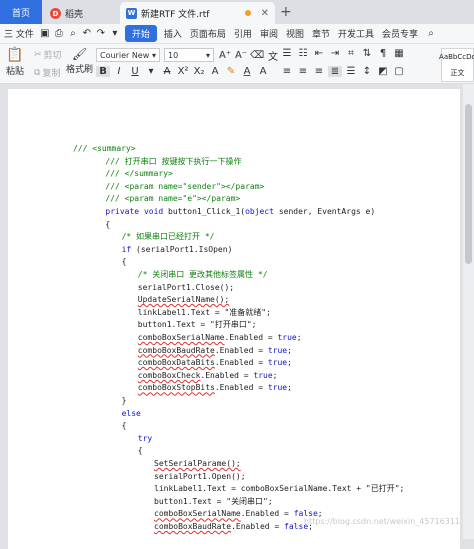 This screenshot has height=549, width=474. What do you see at coordinates (51, 74) in the screenshot?
I see `copy-label: 复制` at bounding box center [51, 74].